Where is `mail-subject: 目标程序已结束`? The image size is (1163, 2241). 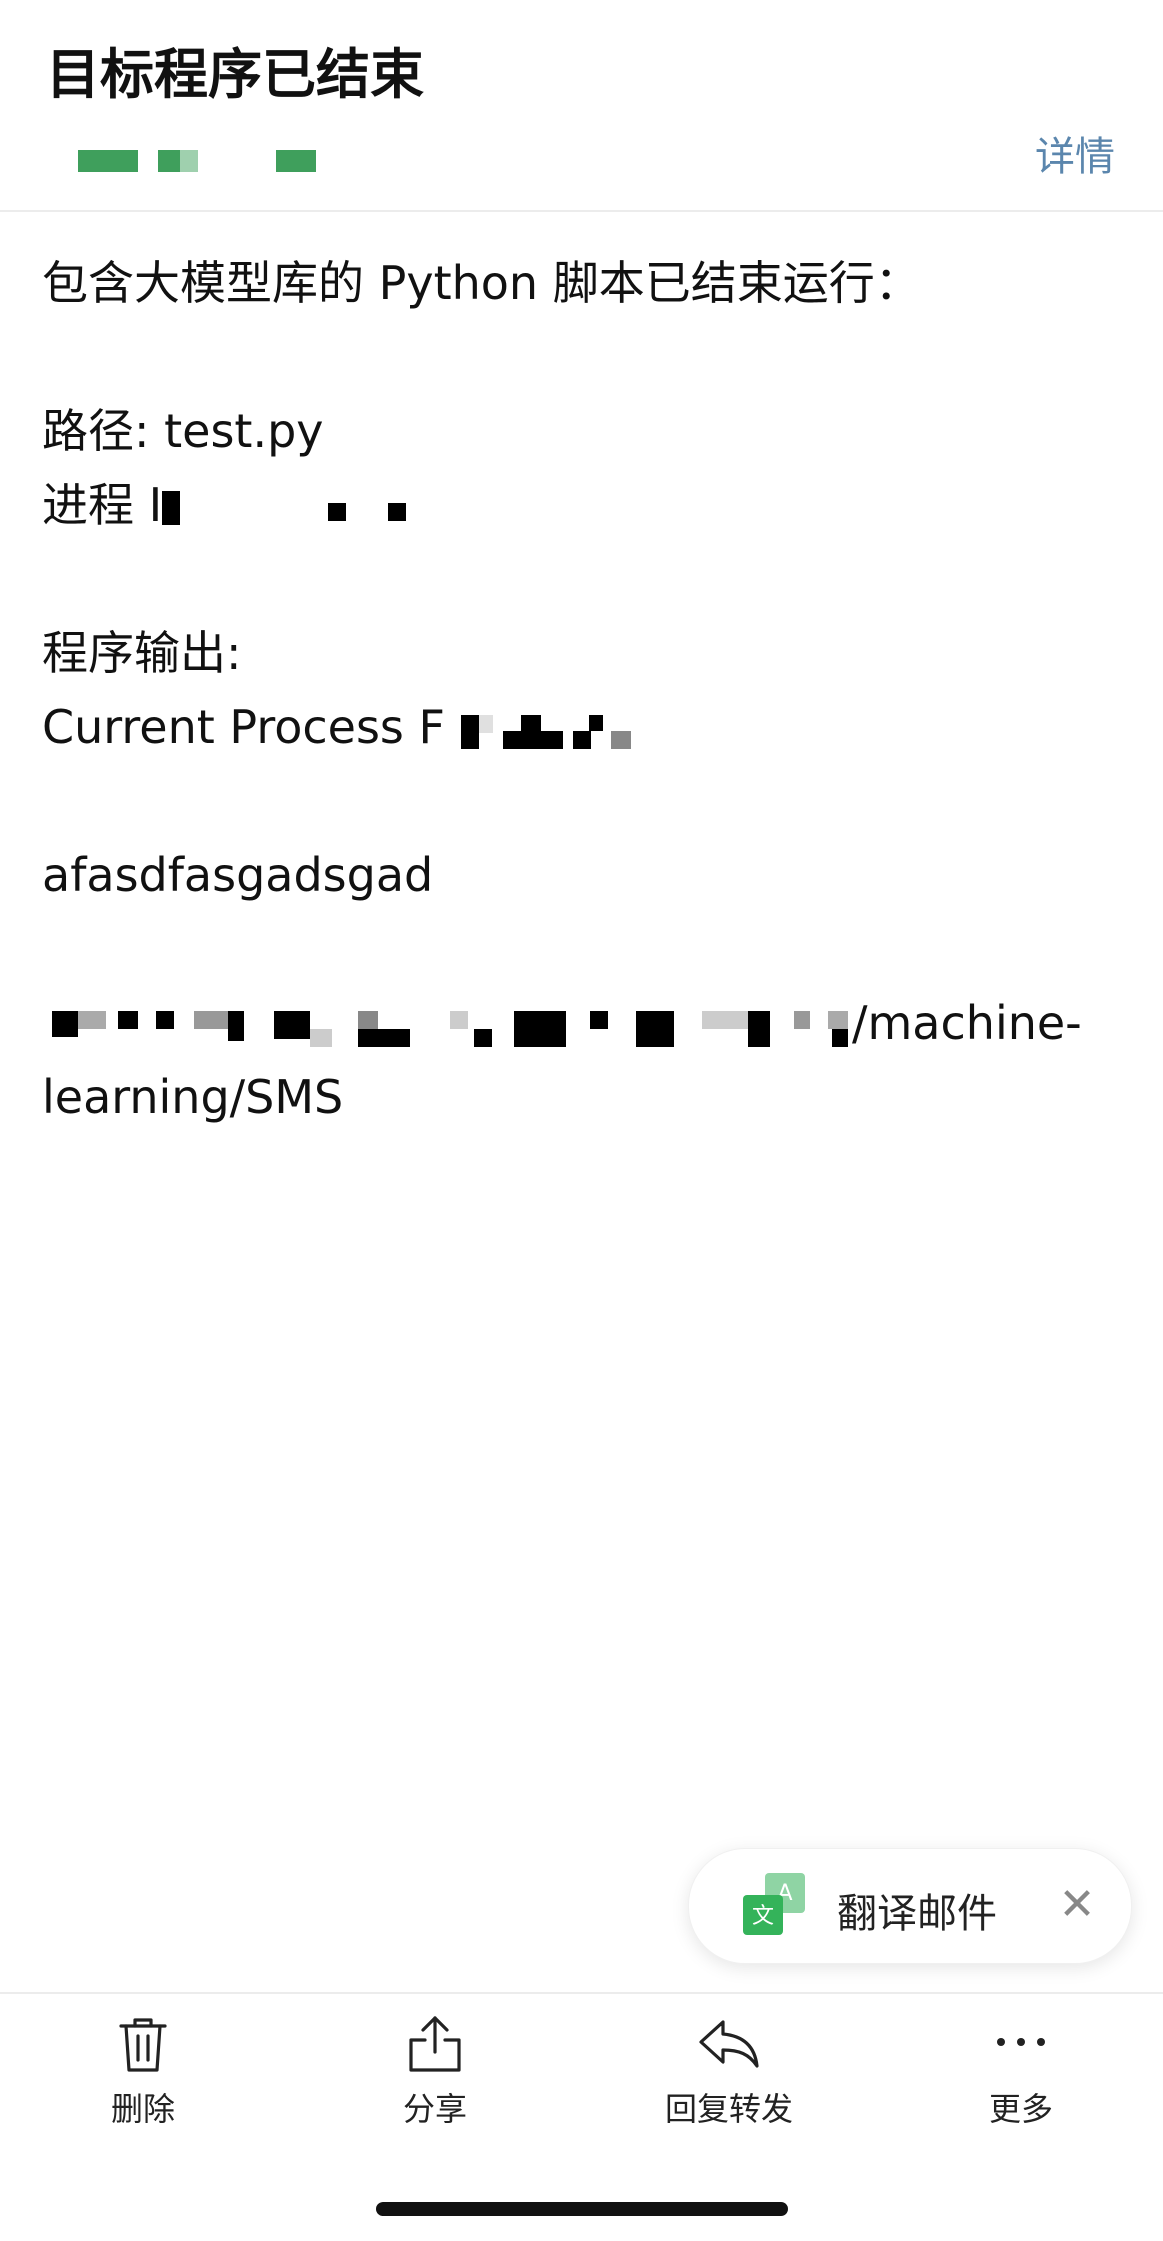 mail-subject: 目标程序已结束 is located at coordinates (235, 74).